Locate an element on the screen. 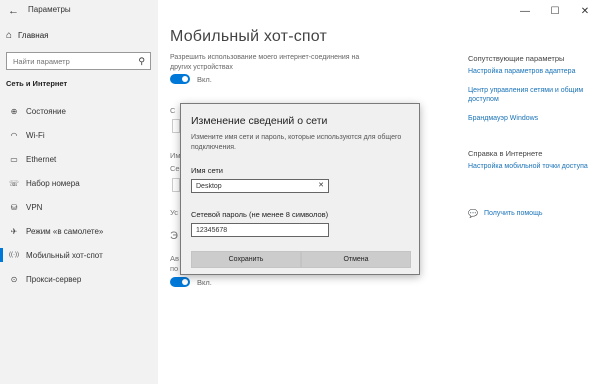 The image size is (600, 384). sidebar-item-label: Состояние is located at coordinates (46, 111).